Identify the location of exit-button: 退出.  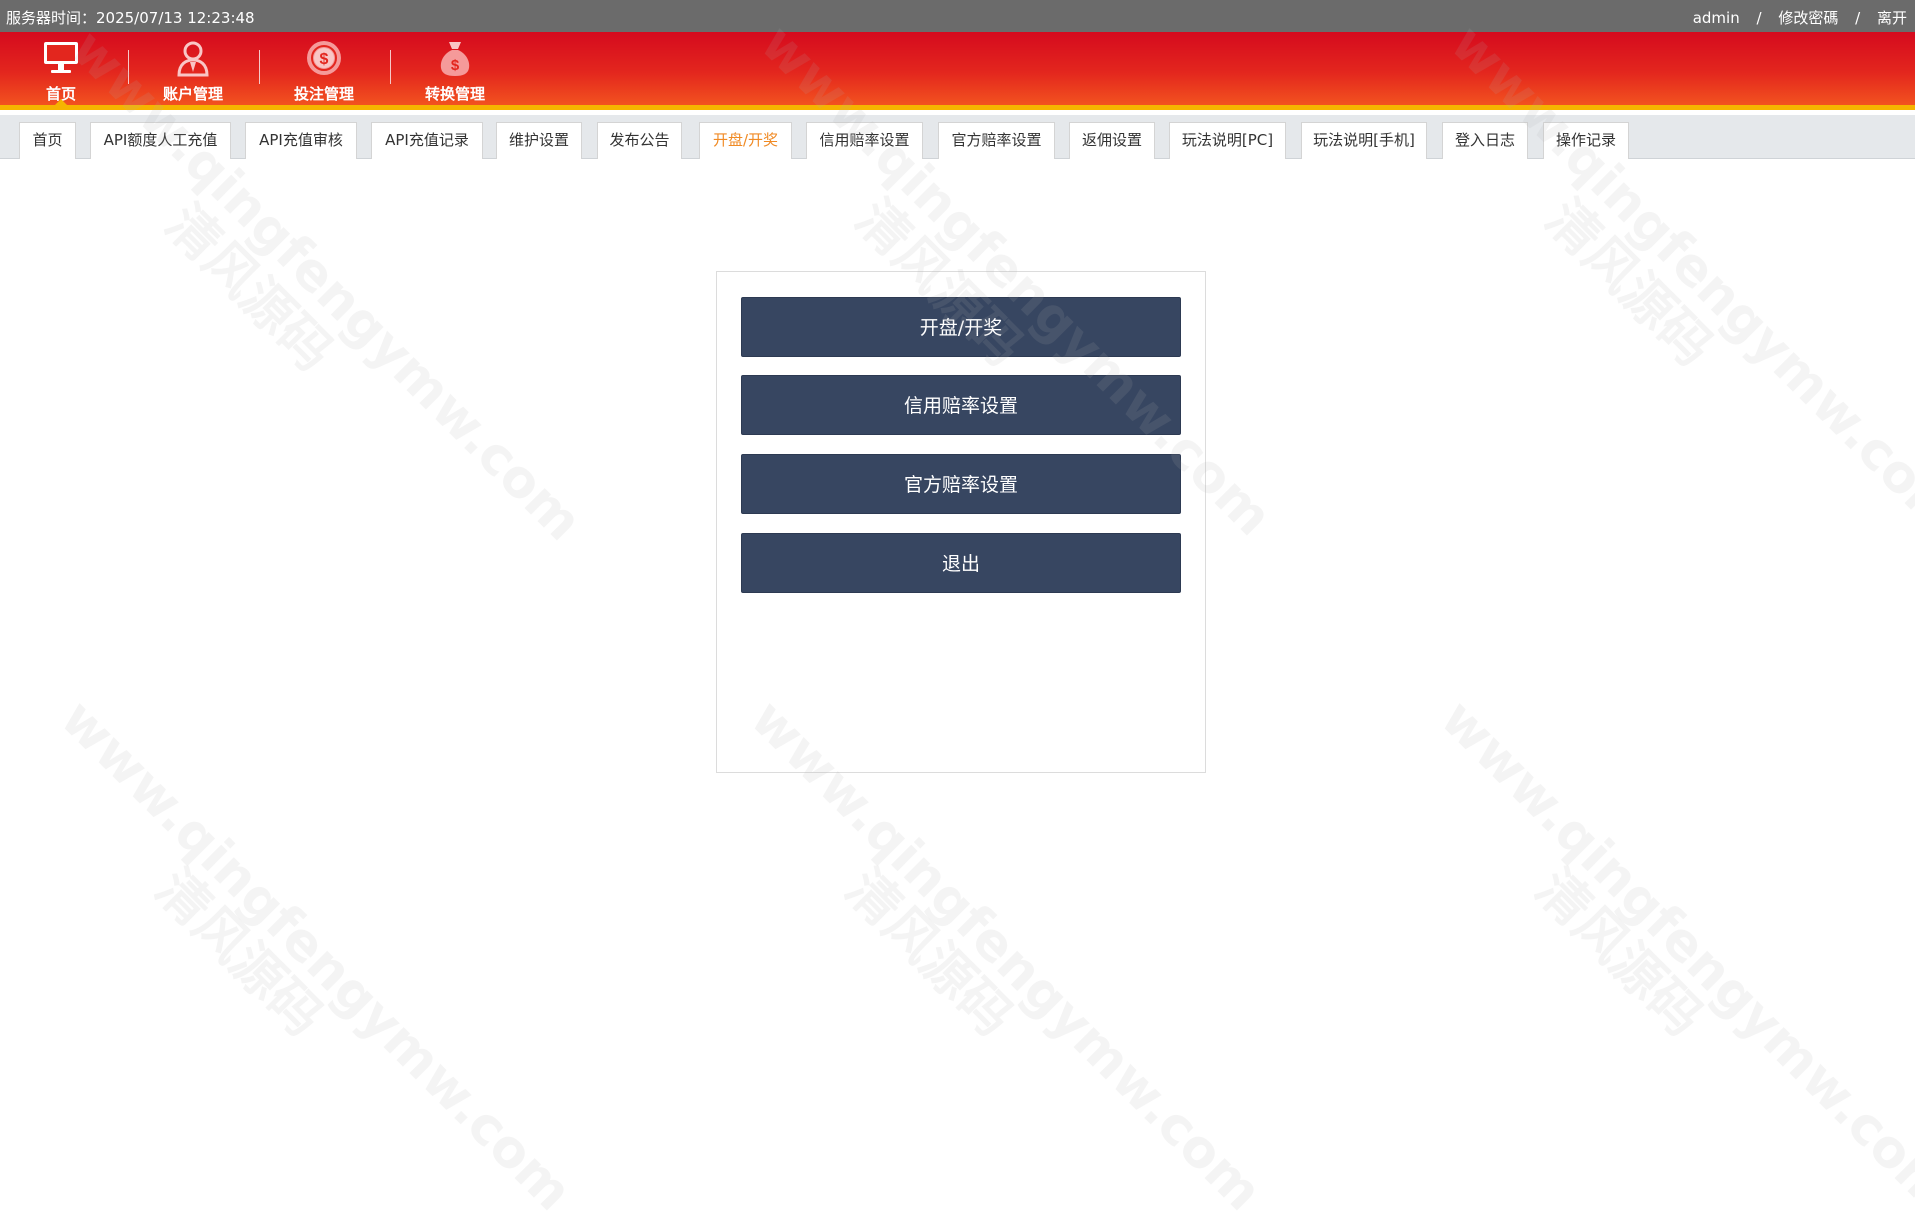
(961, 563).